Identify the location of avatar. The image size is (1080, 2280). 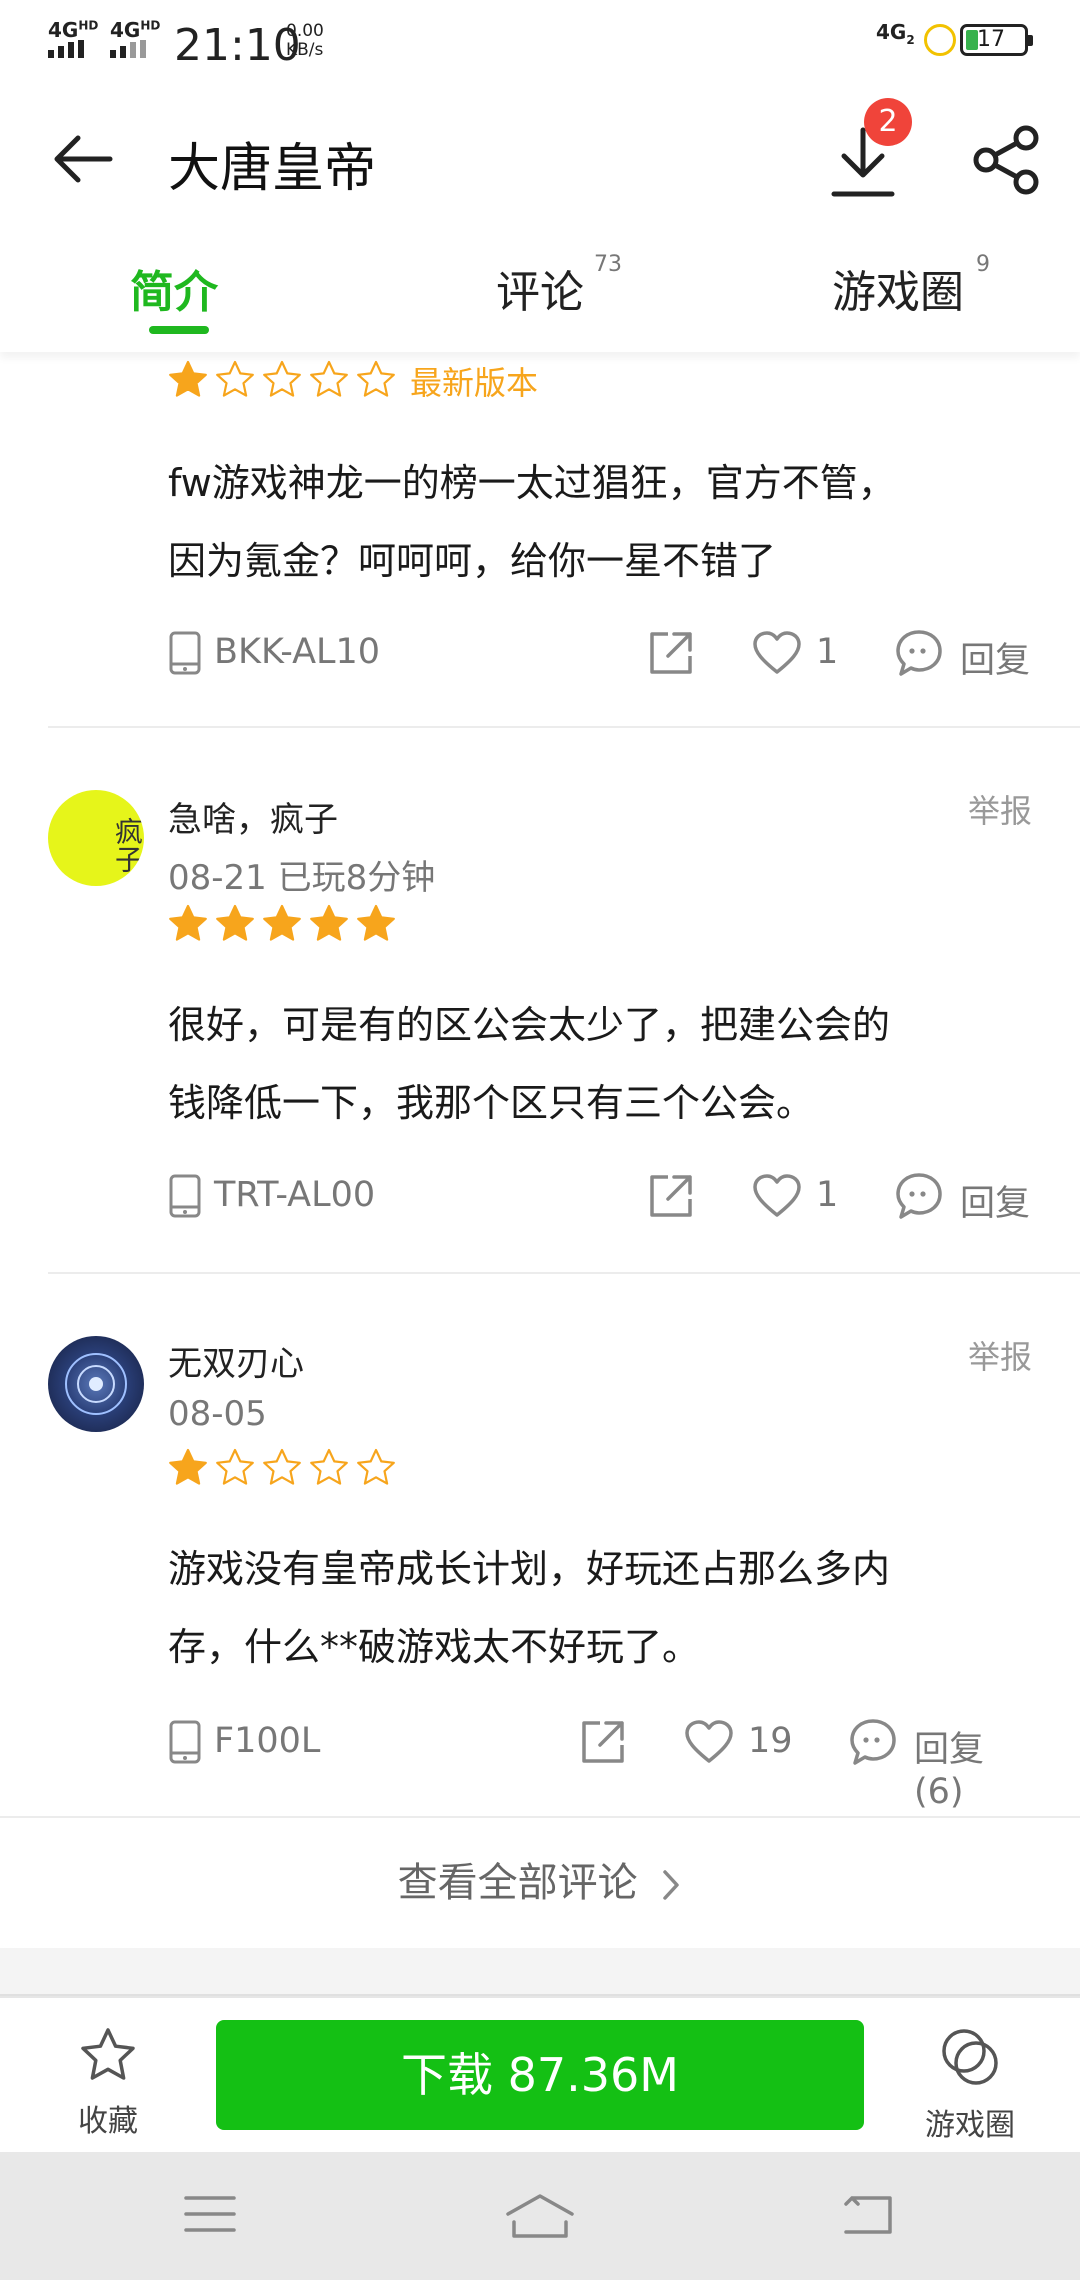
(96, 1384).